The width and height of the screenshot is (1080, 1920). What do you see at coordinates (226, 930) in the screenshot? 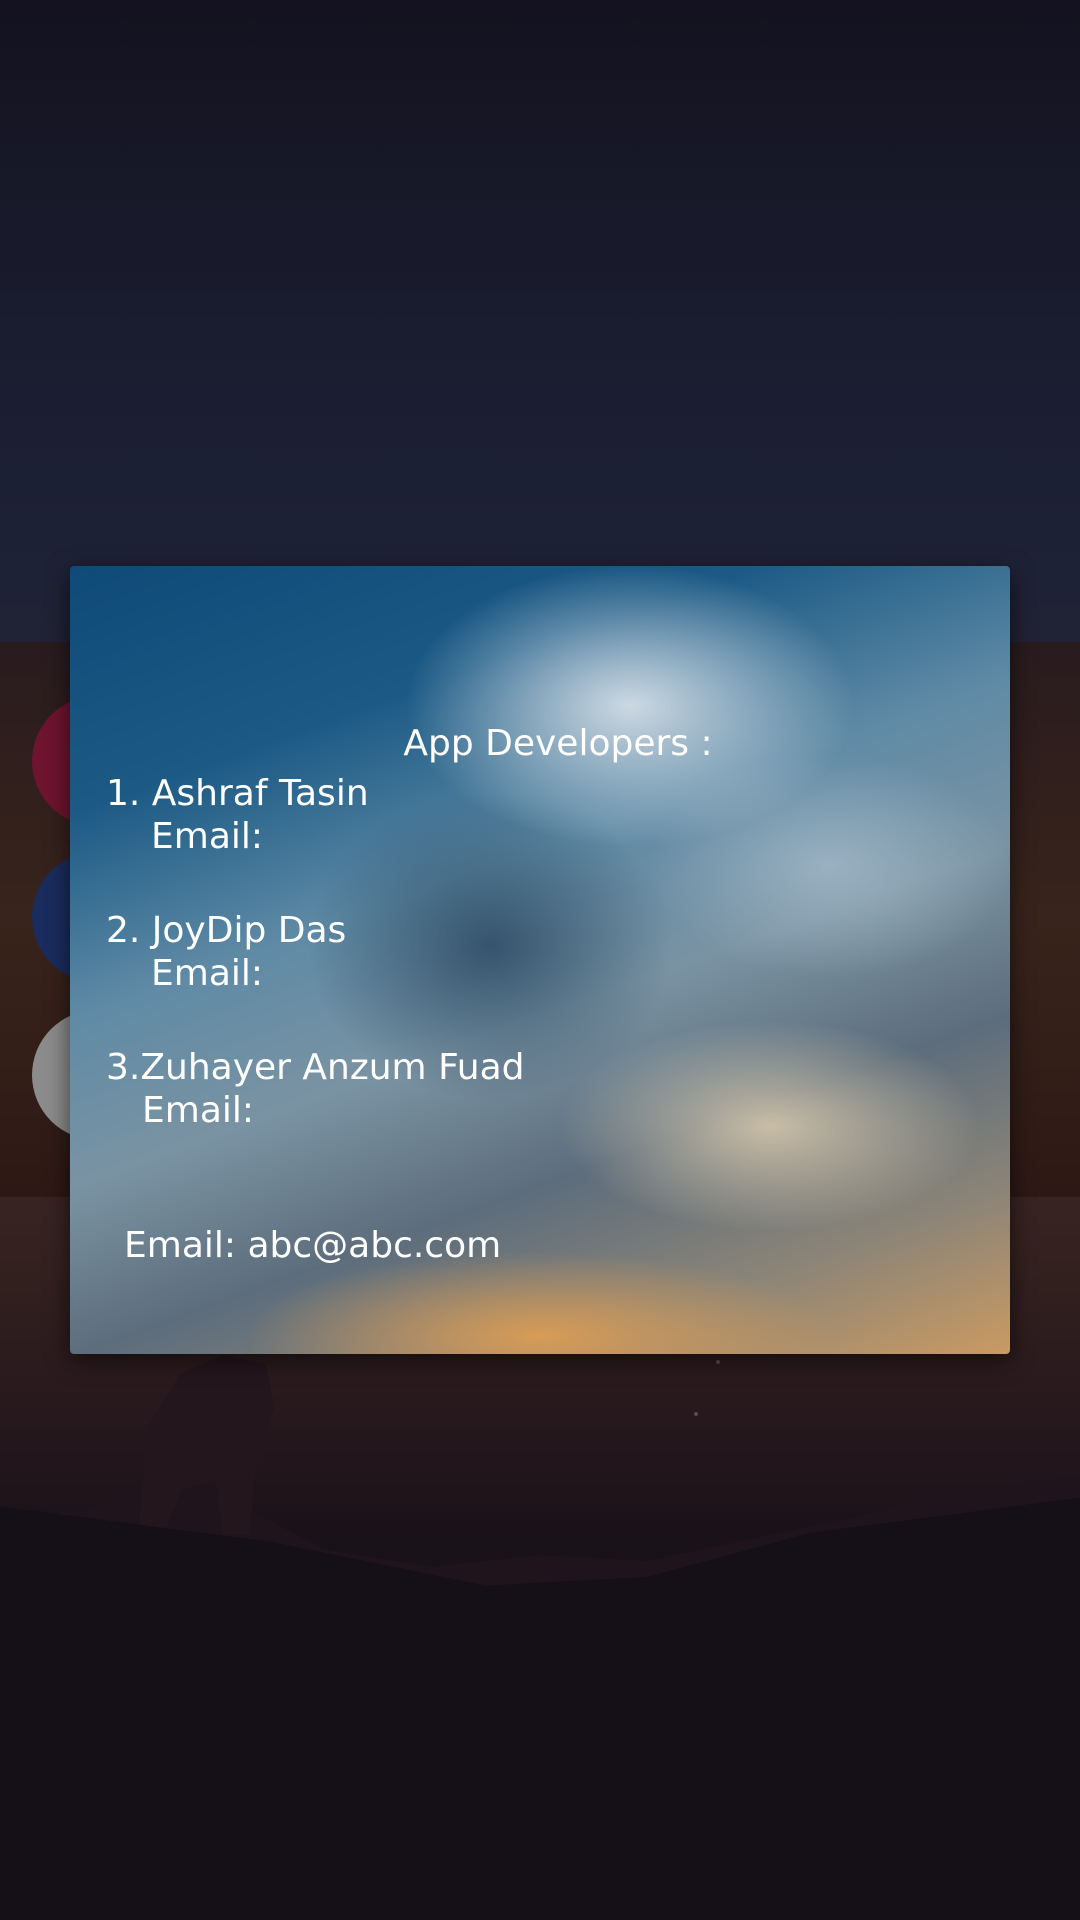
I see `developer-name: 2. JoyDip Das` at bounding box center [226, 930].